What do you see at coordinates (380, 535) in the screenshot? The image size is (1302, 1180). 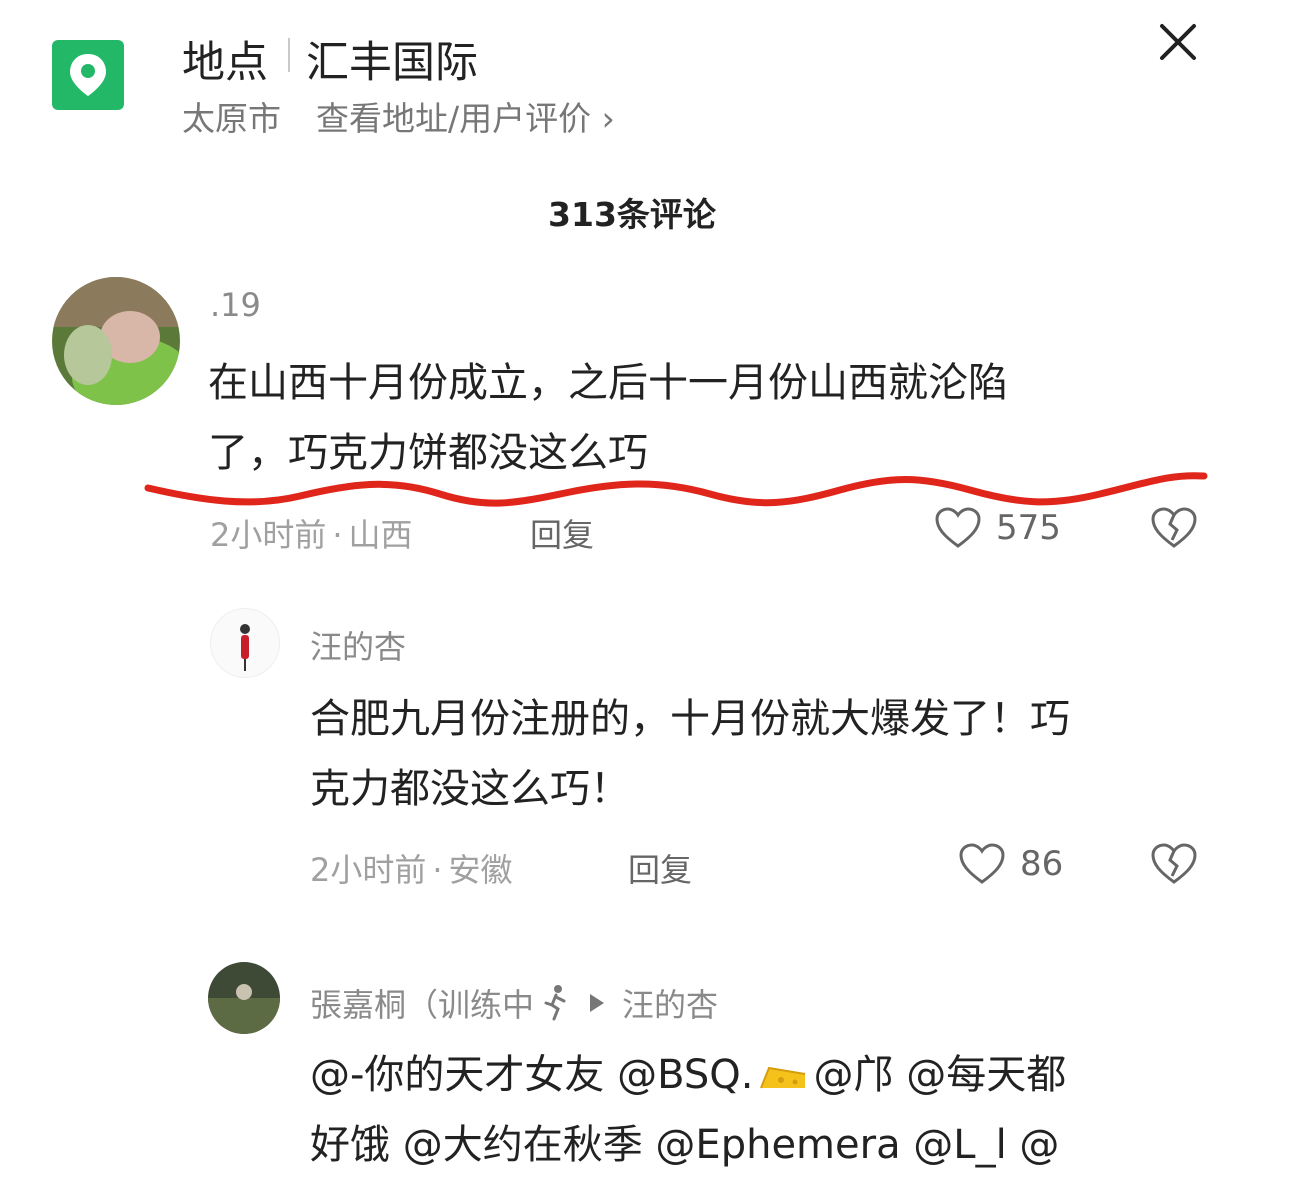 I see `comment-region: 山西` at bounding box center [380, 535].